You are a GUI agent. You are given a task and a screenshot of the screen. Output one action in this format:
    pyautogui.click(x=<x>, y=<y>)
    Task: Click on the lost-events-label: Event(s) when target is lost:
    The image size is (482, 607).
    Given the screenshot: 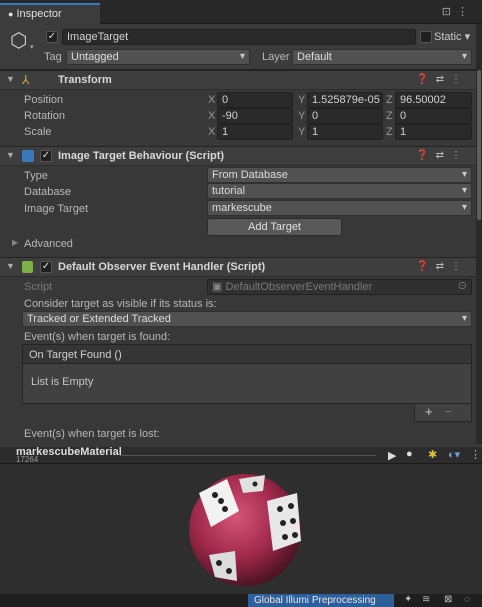 What is the action you would take?
    pyautogui.click(x=92, y=434)
    